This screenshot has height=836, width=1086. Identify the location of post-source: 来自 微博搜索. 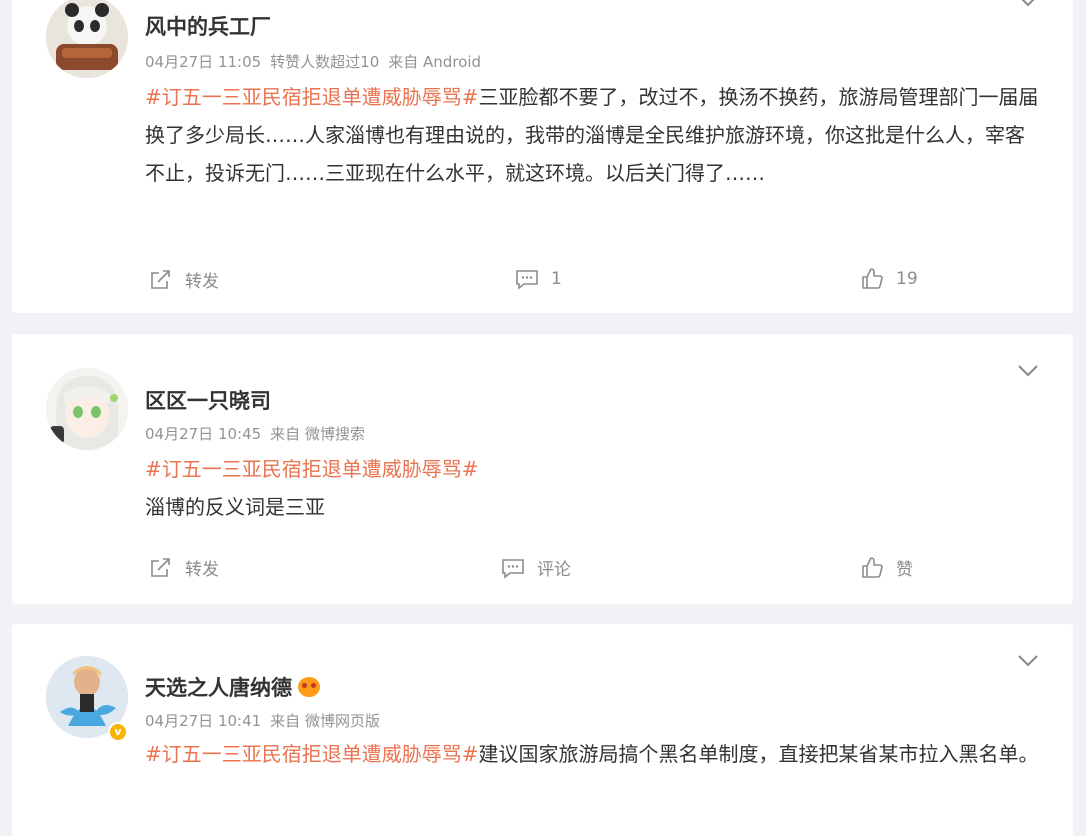
(317, 434).